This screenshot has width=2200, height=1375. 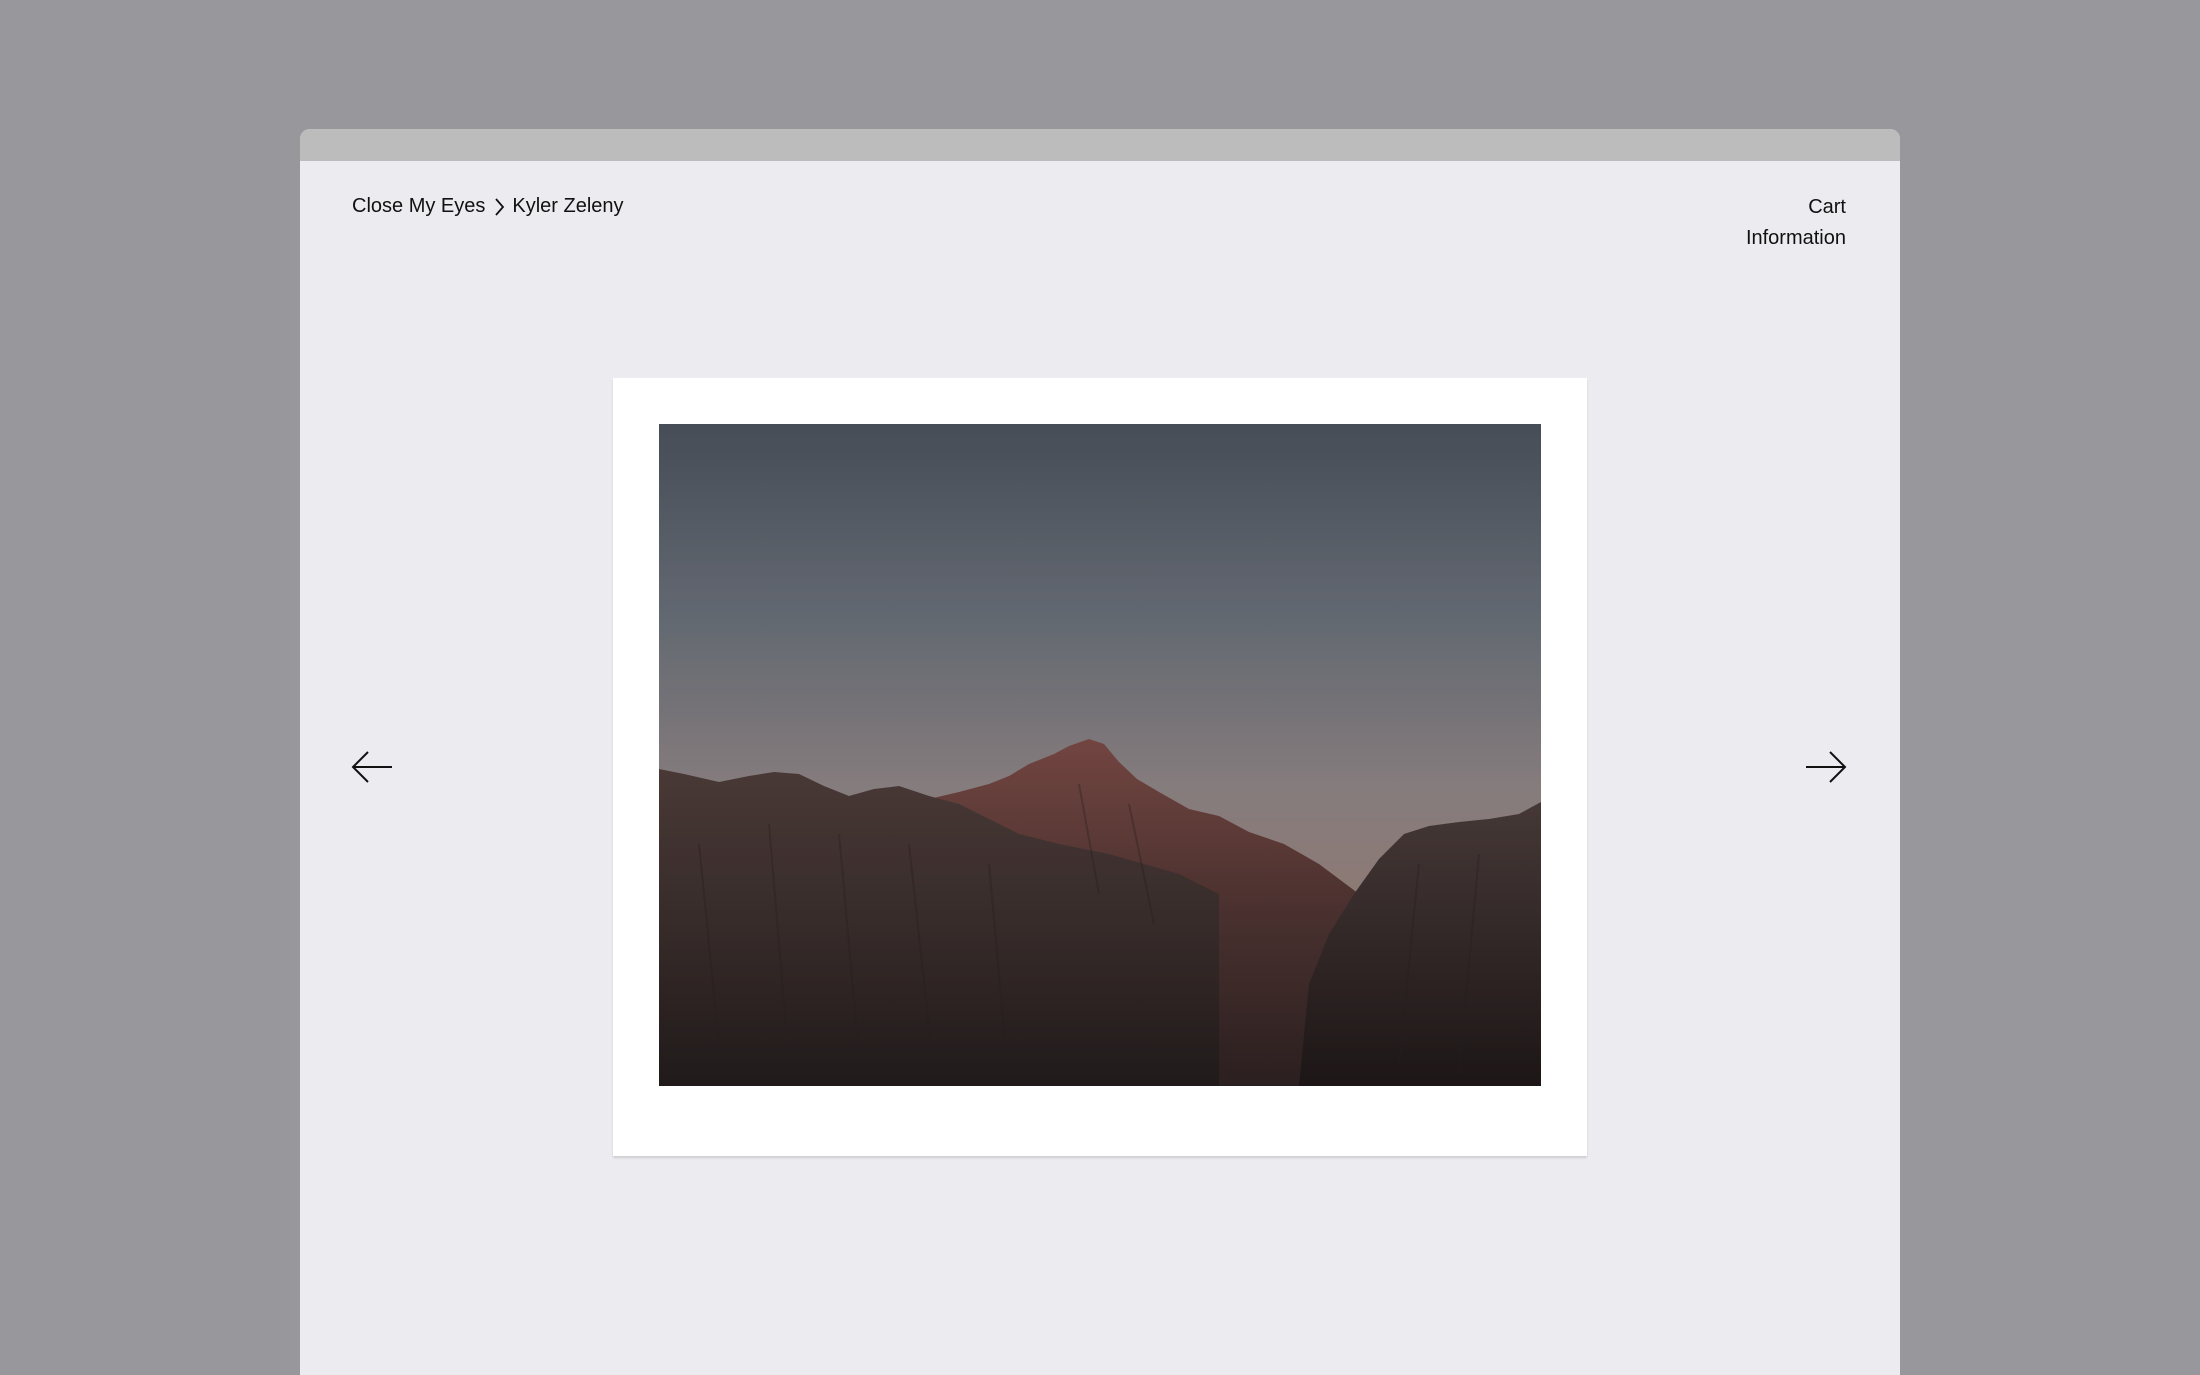 I want to click on next-image-button, so click(x=1826, y=769).